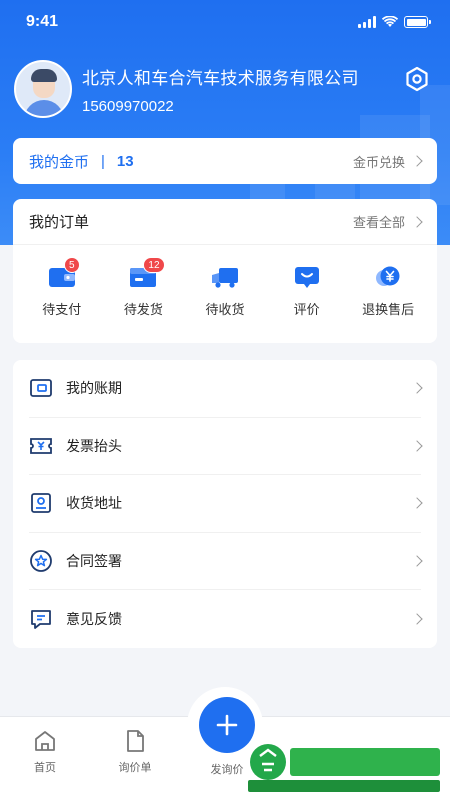  Describe the element at coordinates (378, 222) in the screenshot. I see `view-all-label: 查看全部` at that location.